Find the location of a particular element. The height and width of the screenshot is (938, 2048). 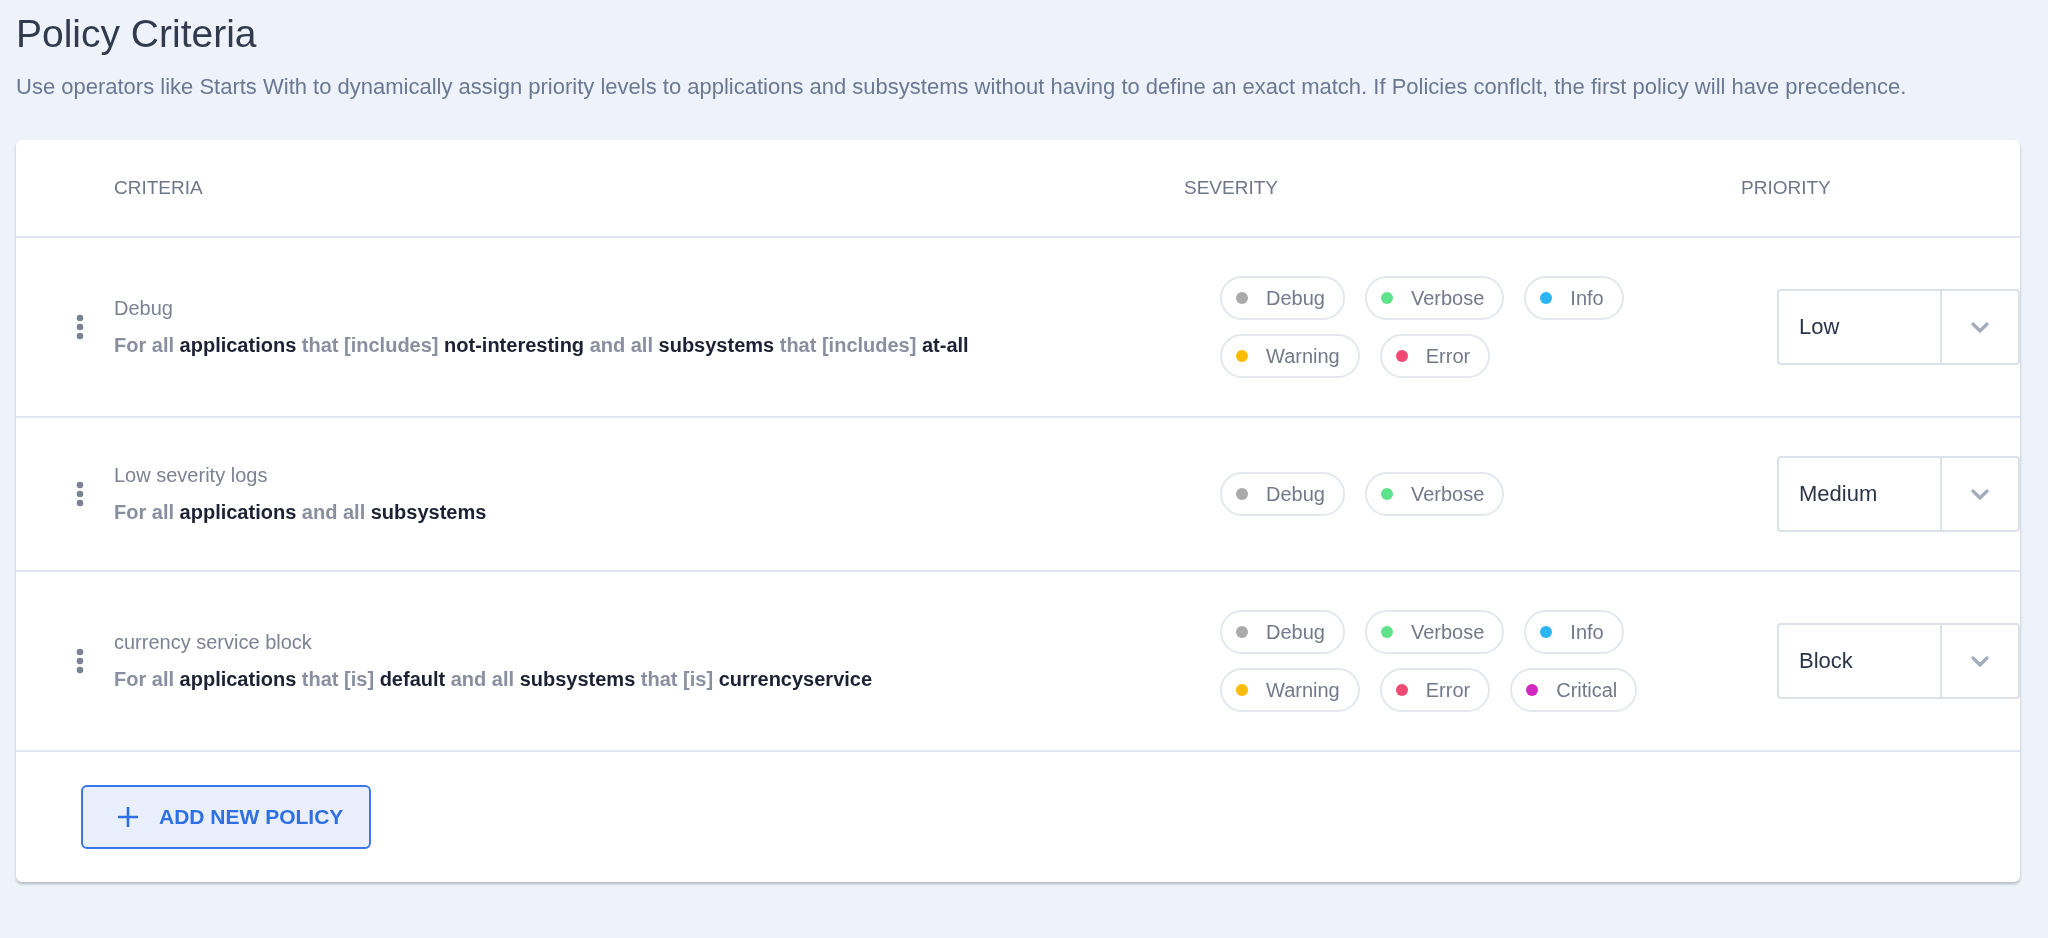

policy-criteria: For all applications that [is] default and all subsystems that [is] currencyservice is located at coordinates (494, 679).